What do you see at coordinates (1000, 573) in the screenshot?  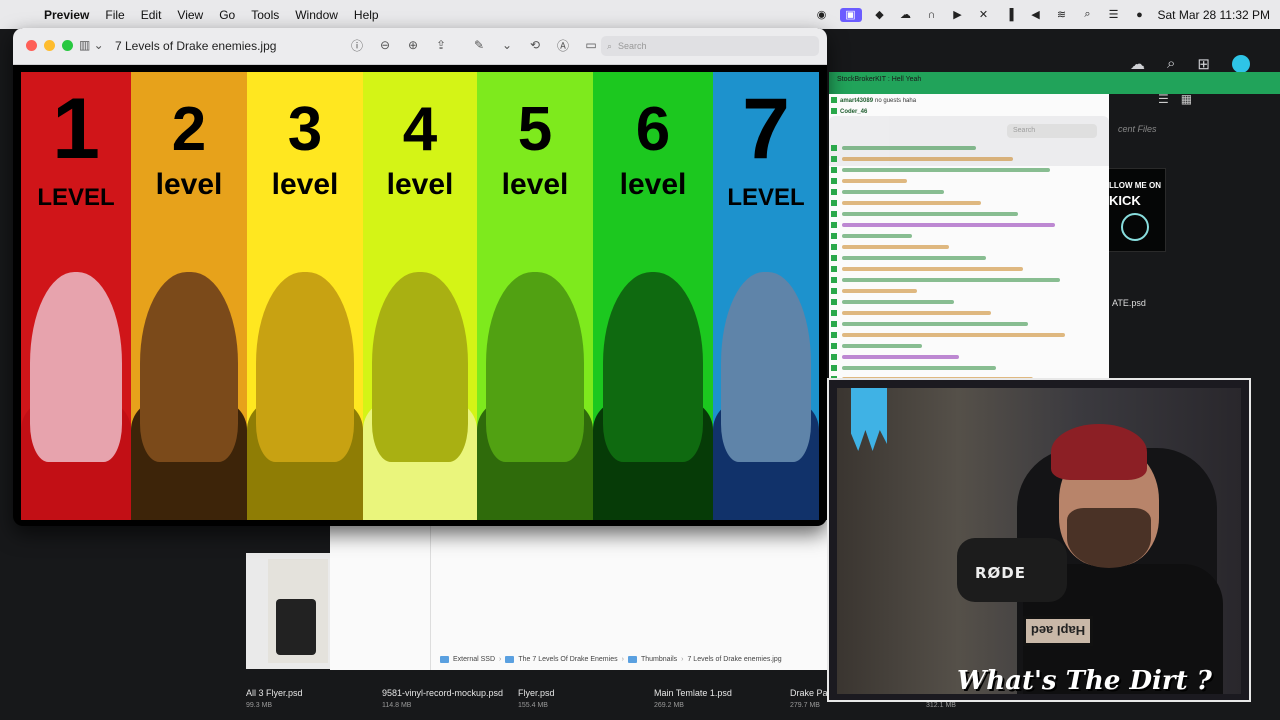 I see `mic-brand: RØDE` at bounding box center [1000, 573].